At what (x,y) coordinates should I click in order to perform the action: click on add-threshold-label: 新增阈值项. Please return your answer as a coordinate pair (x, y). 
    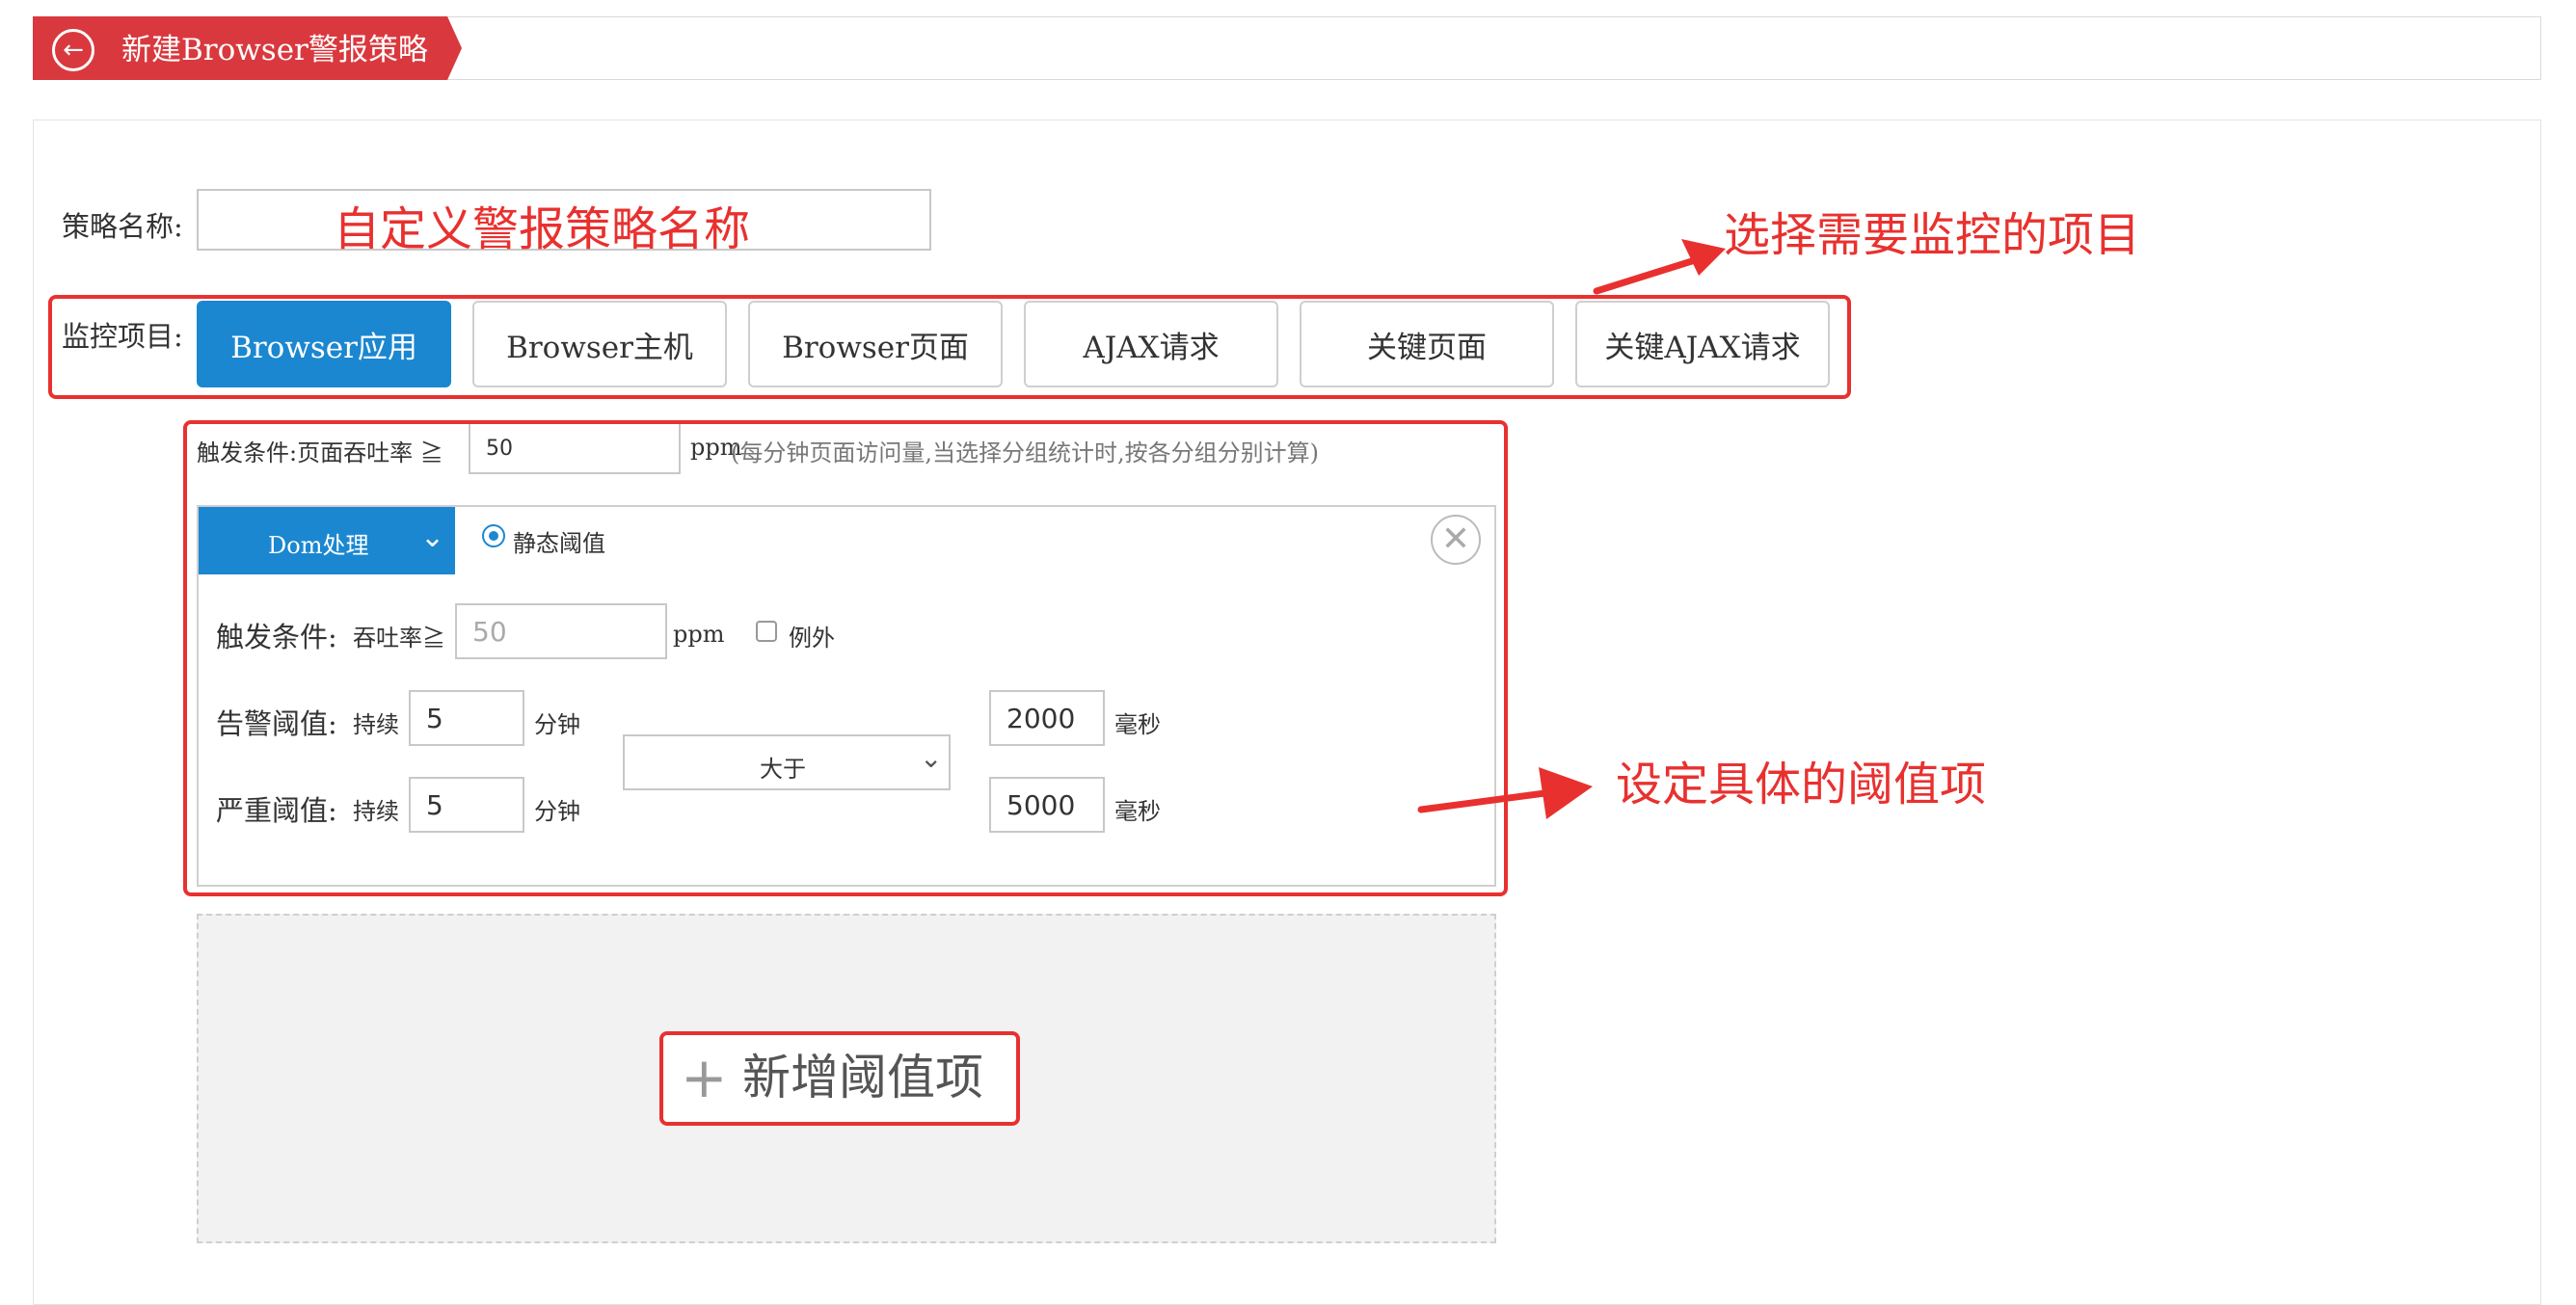
    Looking at the image, I should click on (863, 1077).